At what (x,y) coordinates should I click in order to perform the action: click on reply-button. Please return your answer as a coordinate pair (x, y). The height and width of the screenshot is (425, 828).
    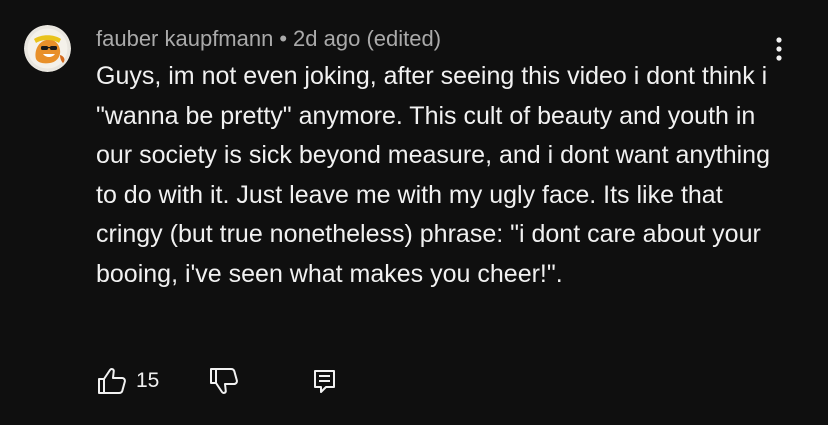
    Looking at the image, I should click on (325, 381).